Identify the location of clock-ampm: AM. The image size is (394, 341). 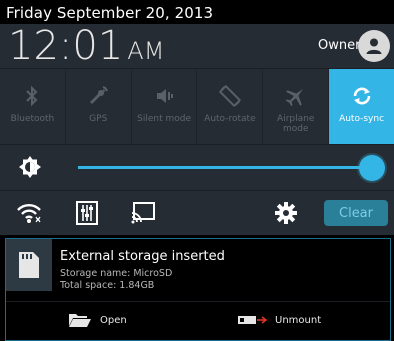
(146, 51).